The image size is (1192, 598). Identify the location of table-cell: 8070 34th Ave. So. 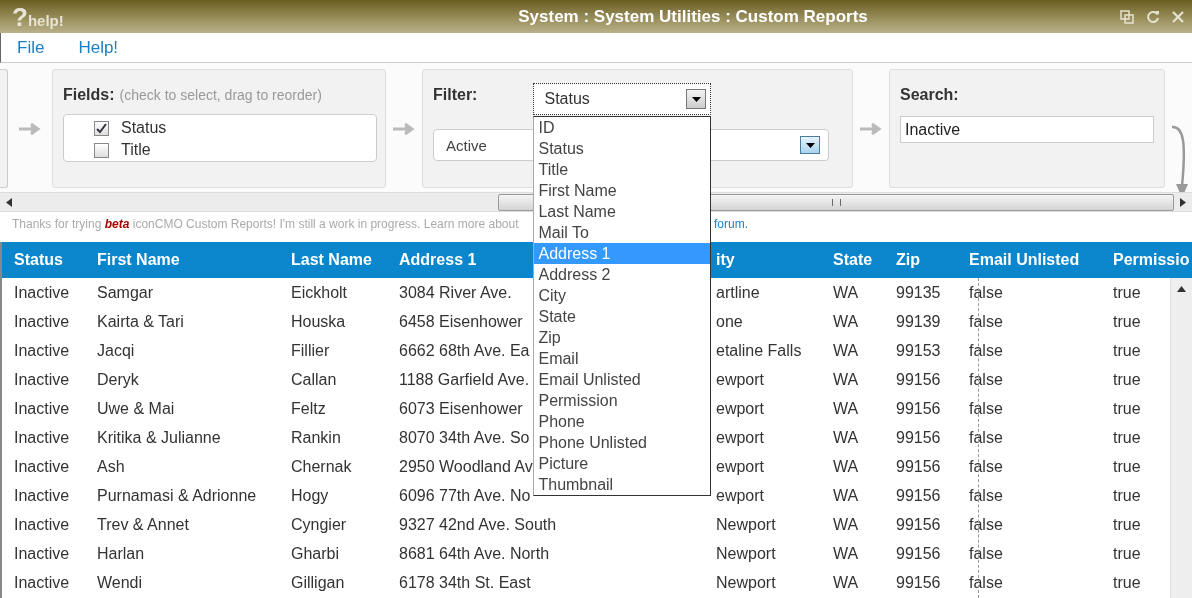
(464, 437).